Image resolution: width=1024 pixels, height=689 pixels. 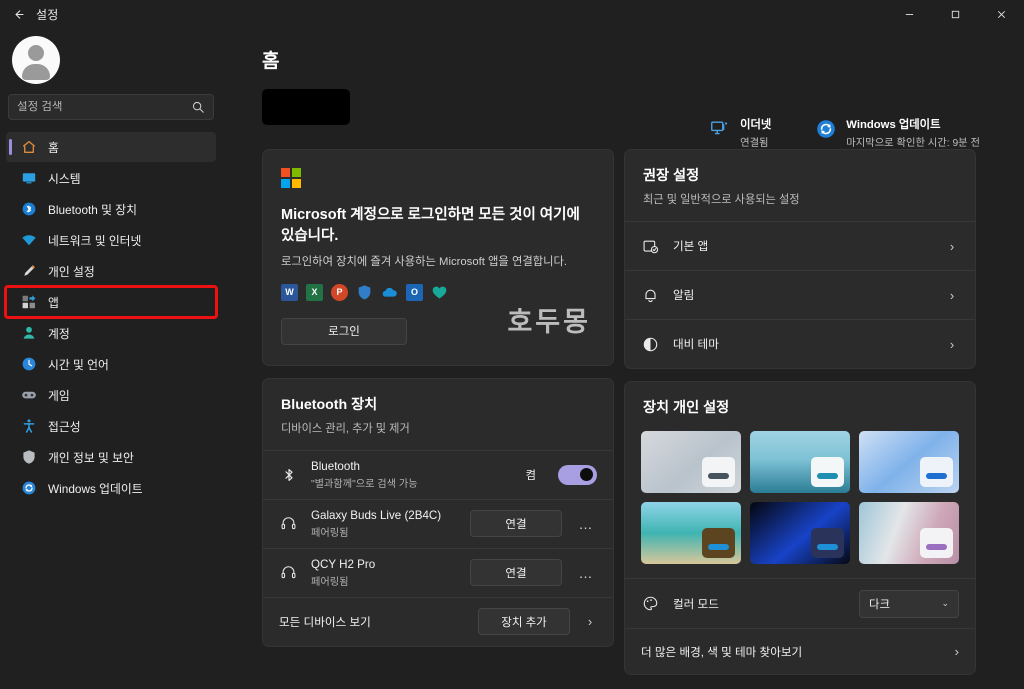 I want to click on status-title: Windows 업데이트, so click(x=893, y=125).